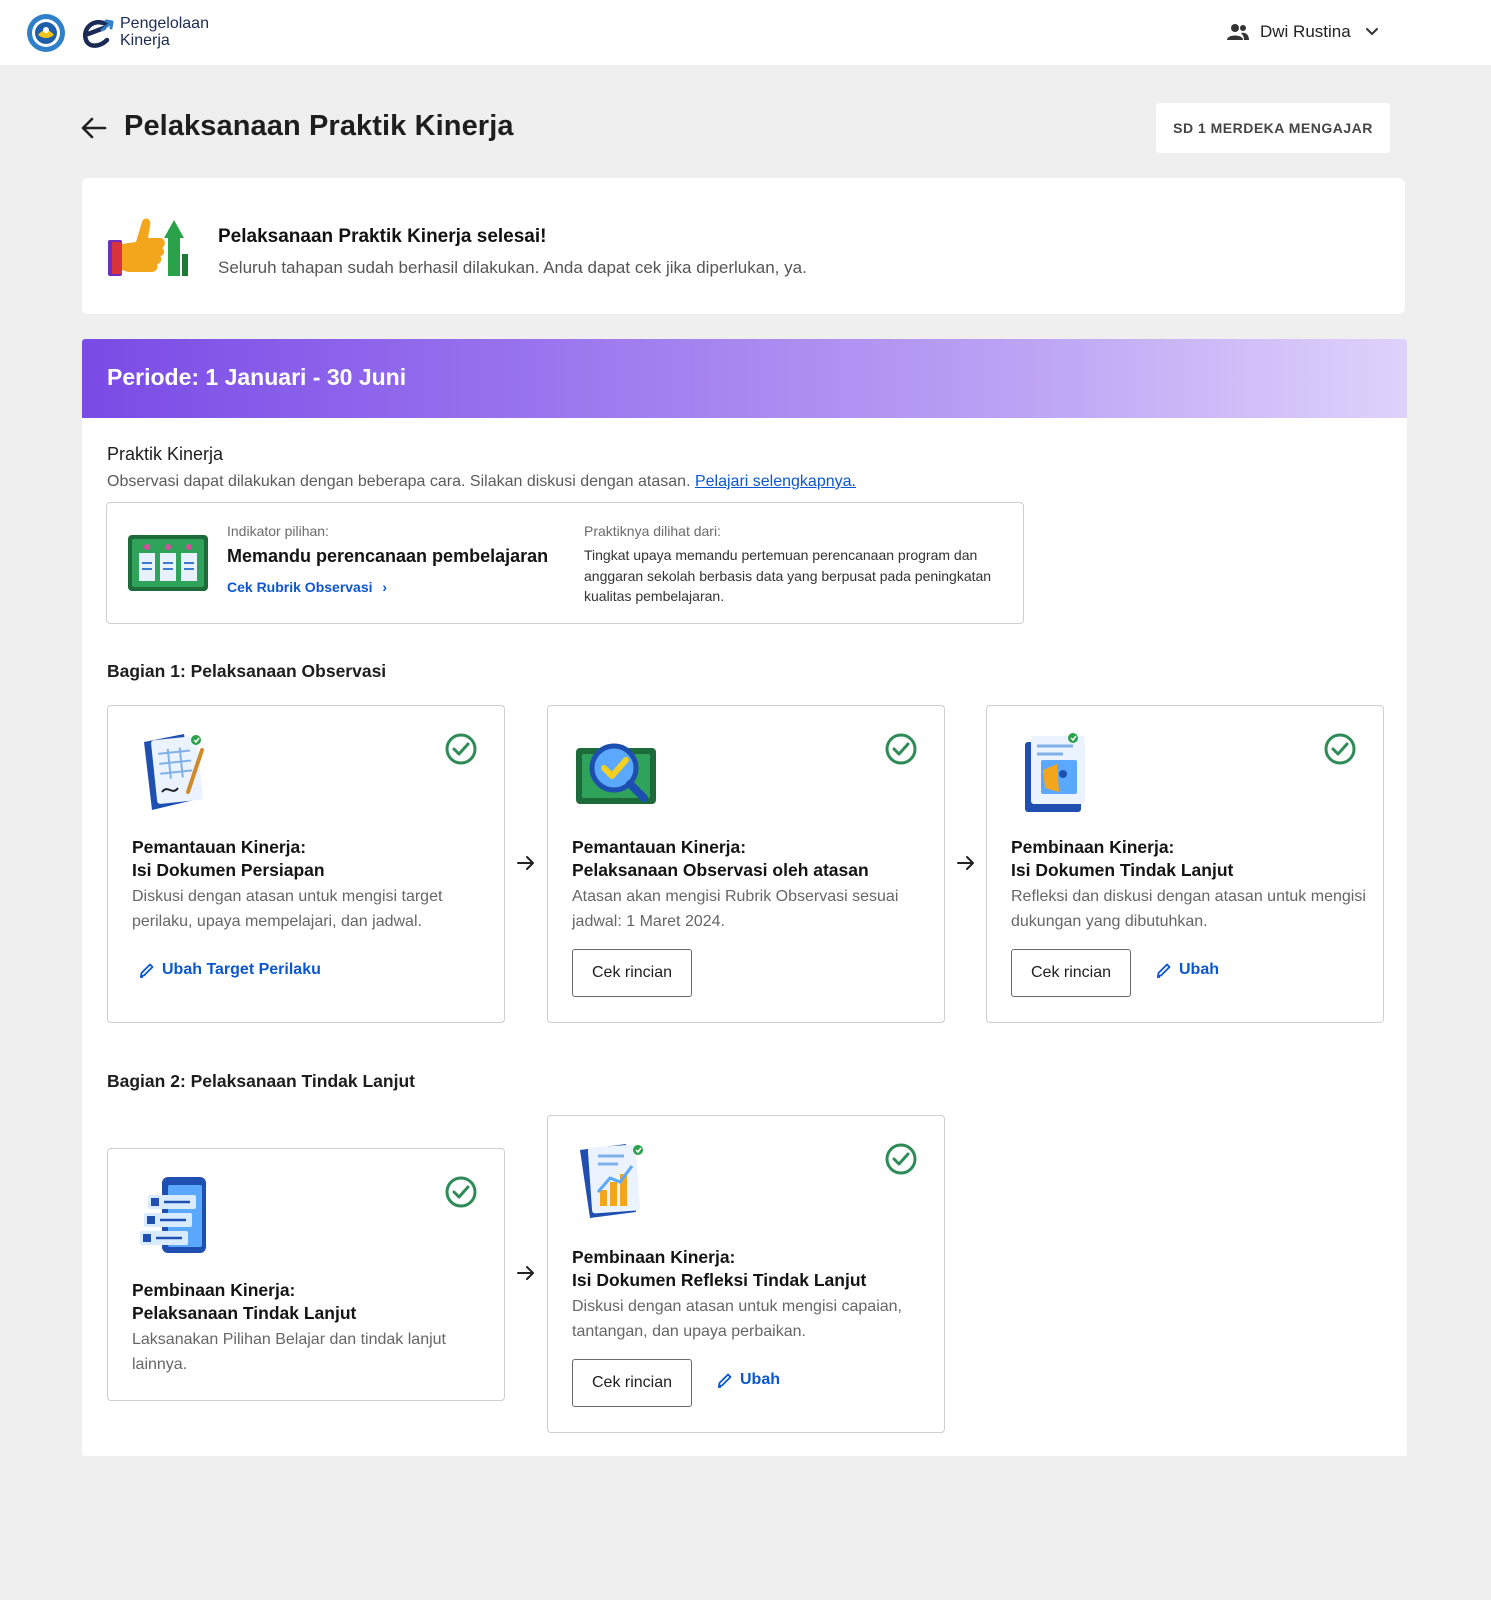  What do you see at coordinates (382, 236) in the screenshot?
I see `completion-title: Pelaksanaan Praktik Kinerja selesai!` at bounding box center [382, 236].